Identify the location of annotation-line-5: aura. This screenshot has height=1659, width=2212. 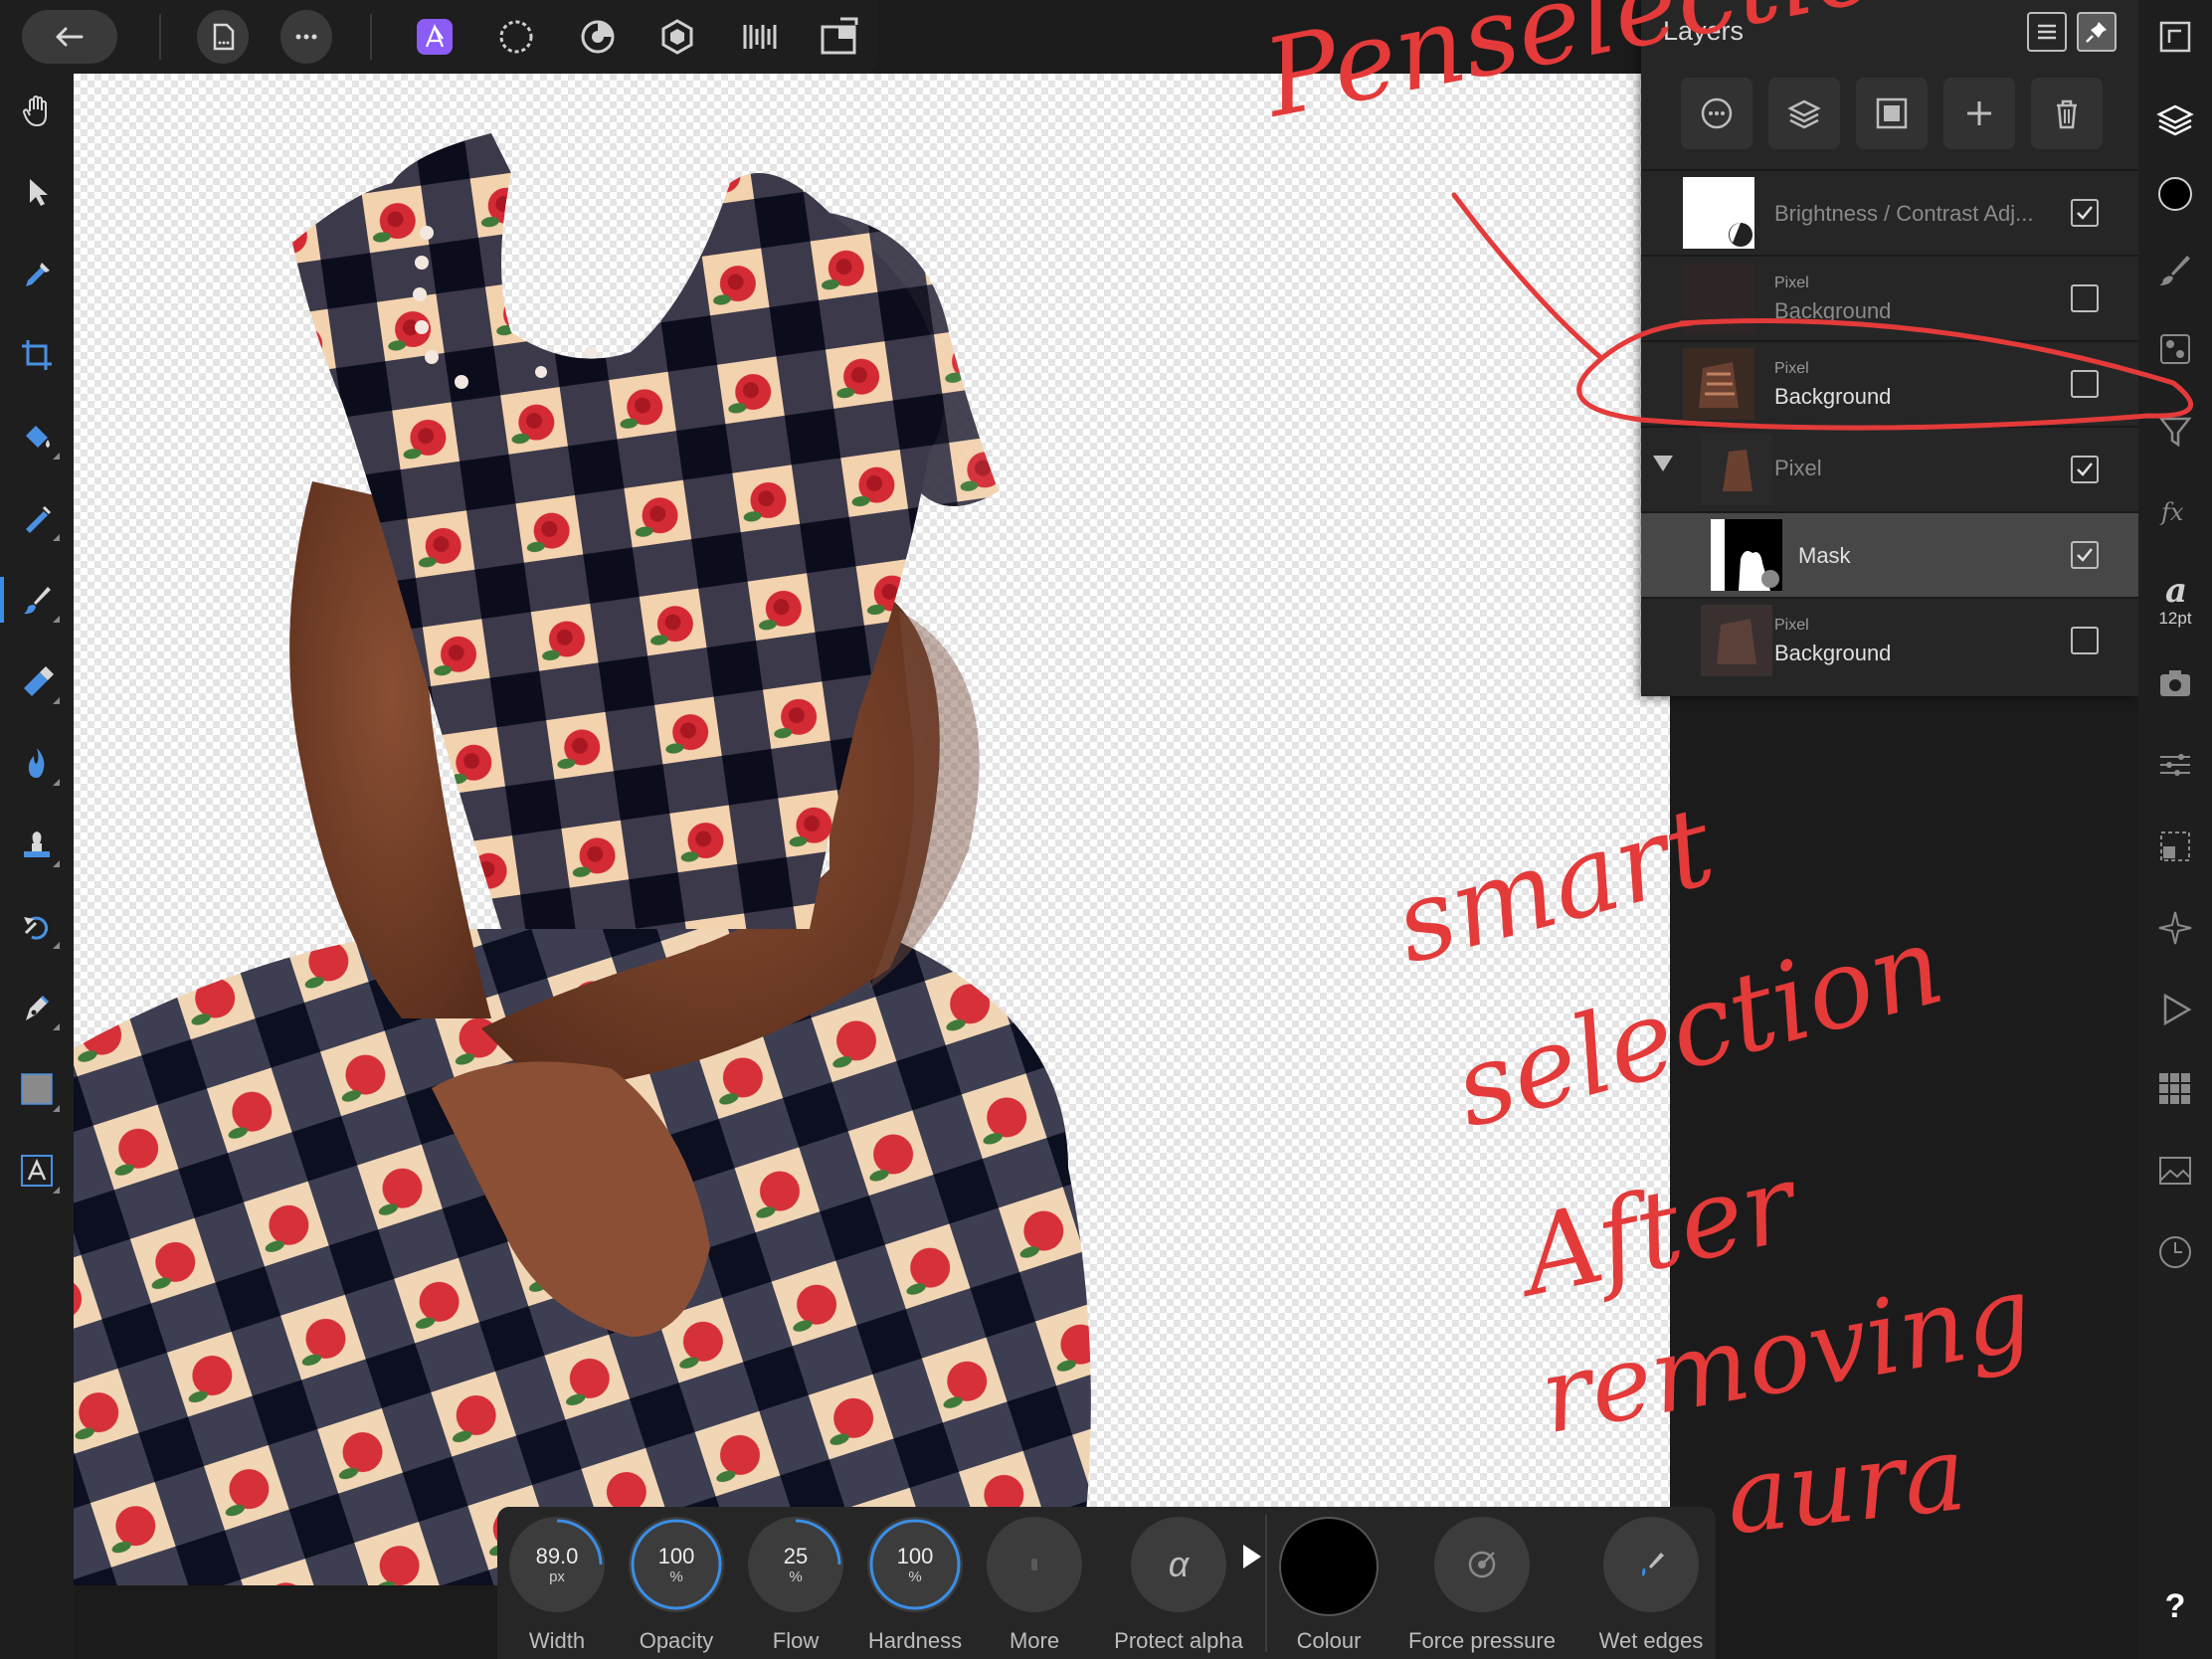
(1846, 1485).